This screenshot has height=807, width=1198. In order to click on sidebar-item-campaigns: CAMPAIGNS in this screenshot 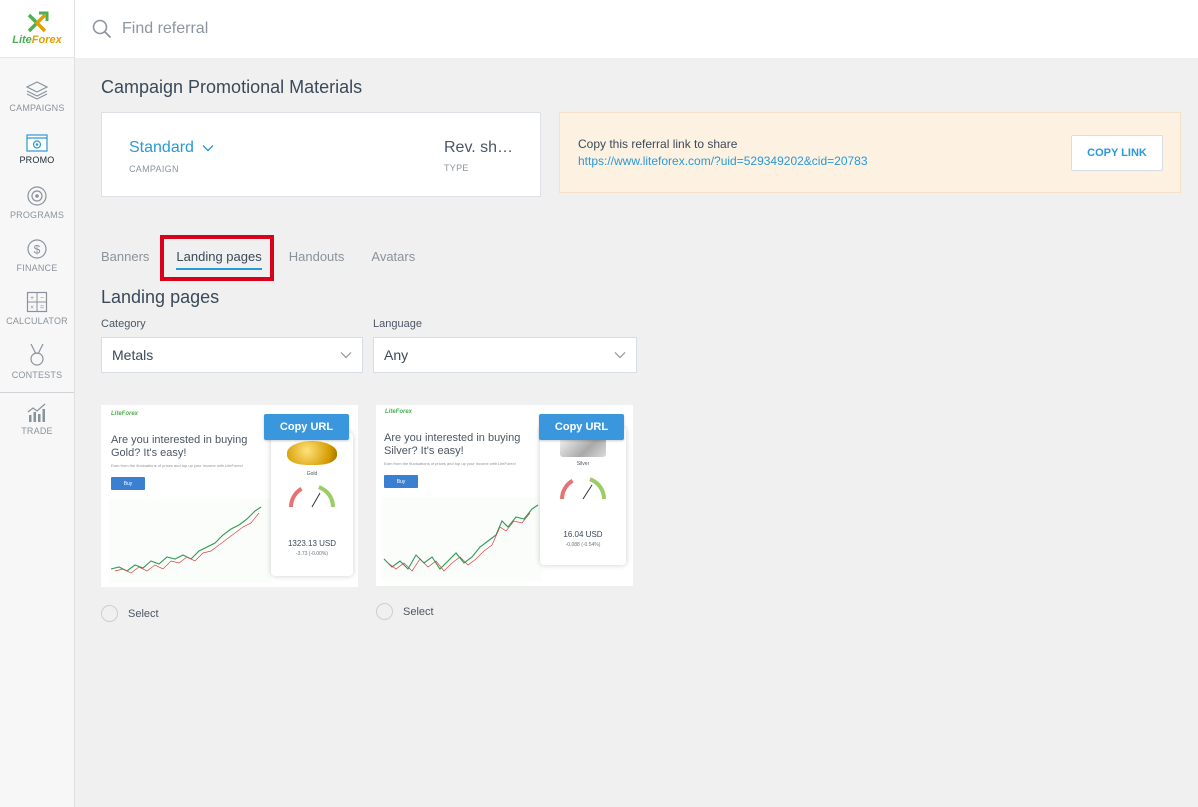, I will do `click(37, 96)`.